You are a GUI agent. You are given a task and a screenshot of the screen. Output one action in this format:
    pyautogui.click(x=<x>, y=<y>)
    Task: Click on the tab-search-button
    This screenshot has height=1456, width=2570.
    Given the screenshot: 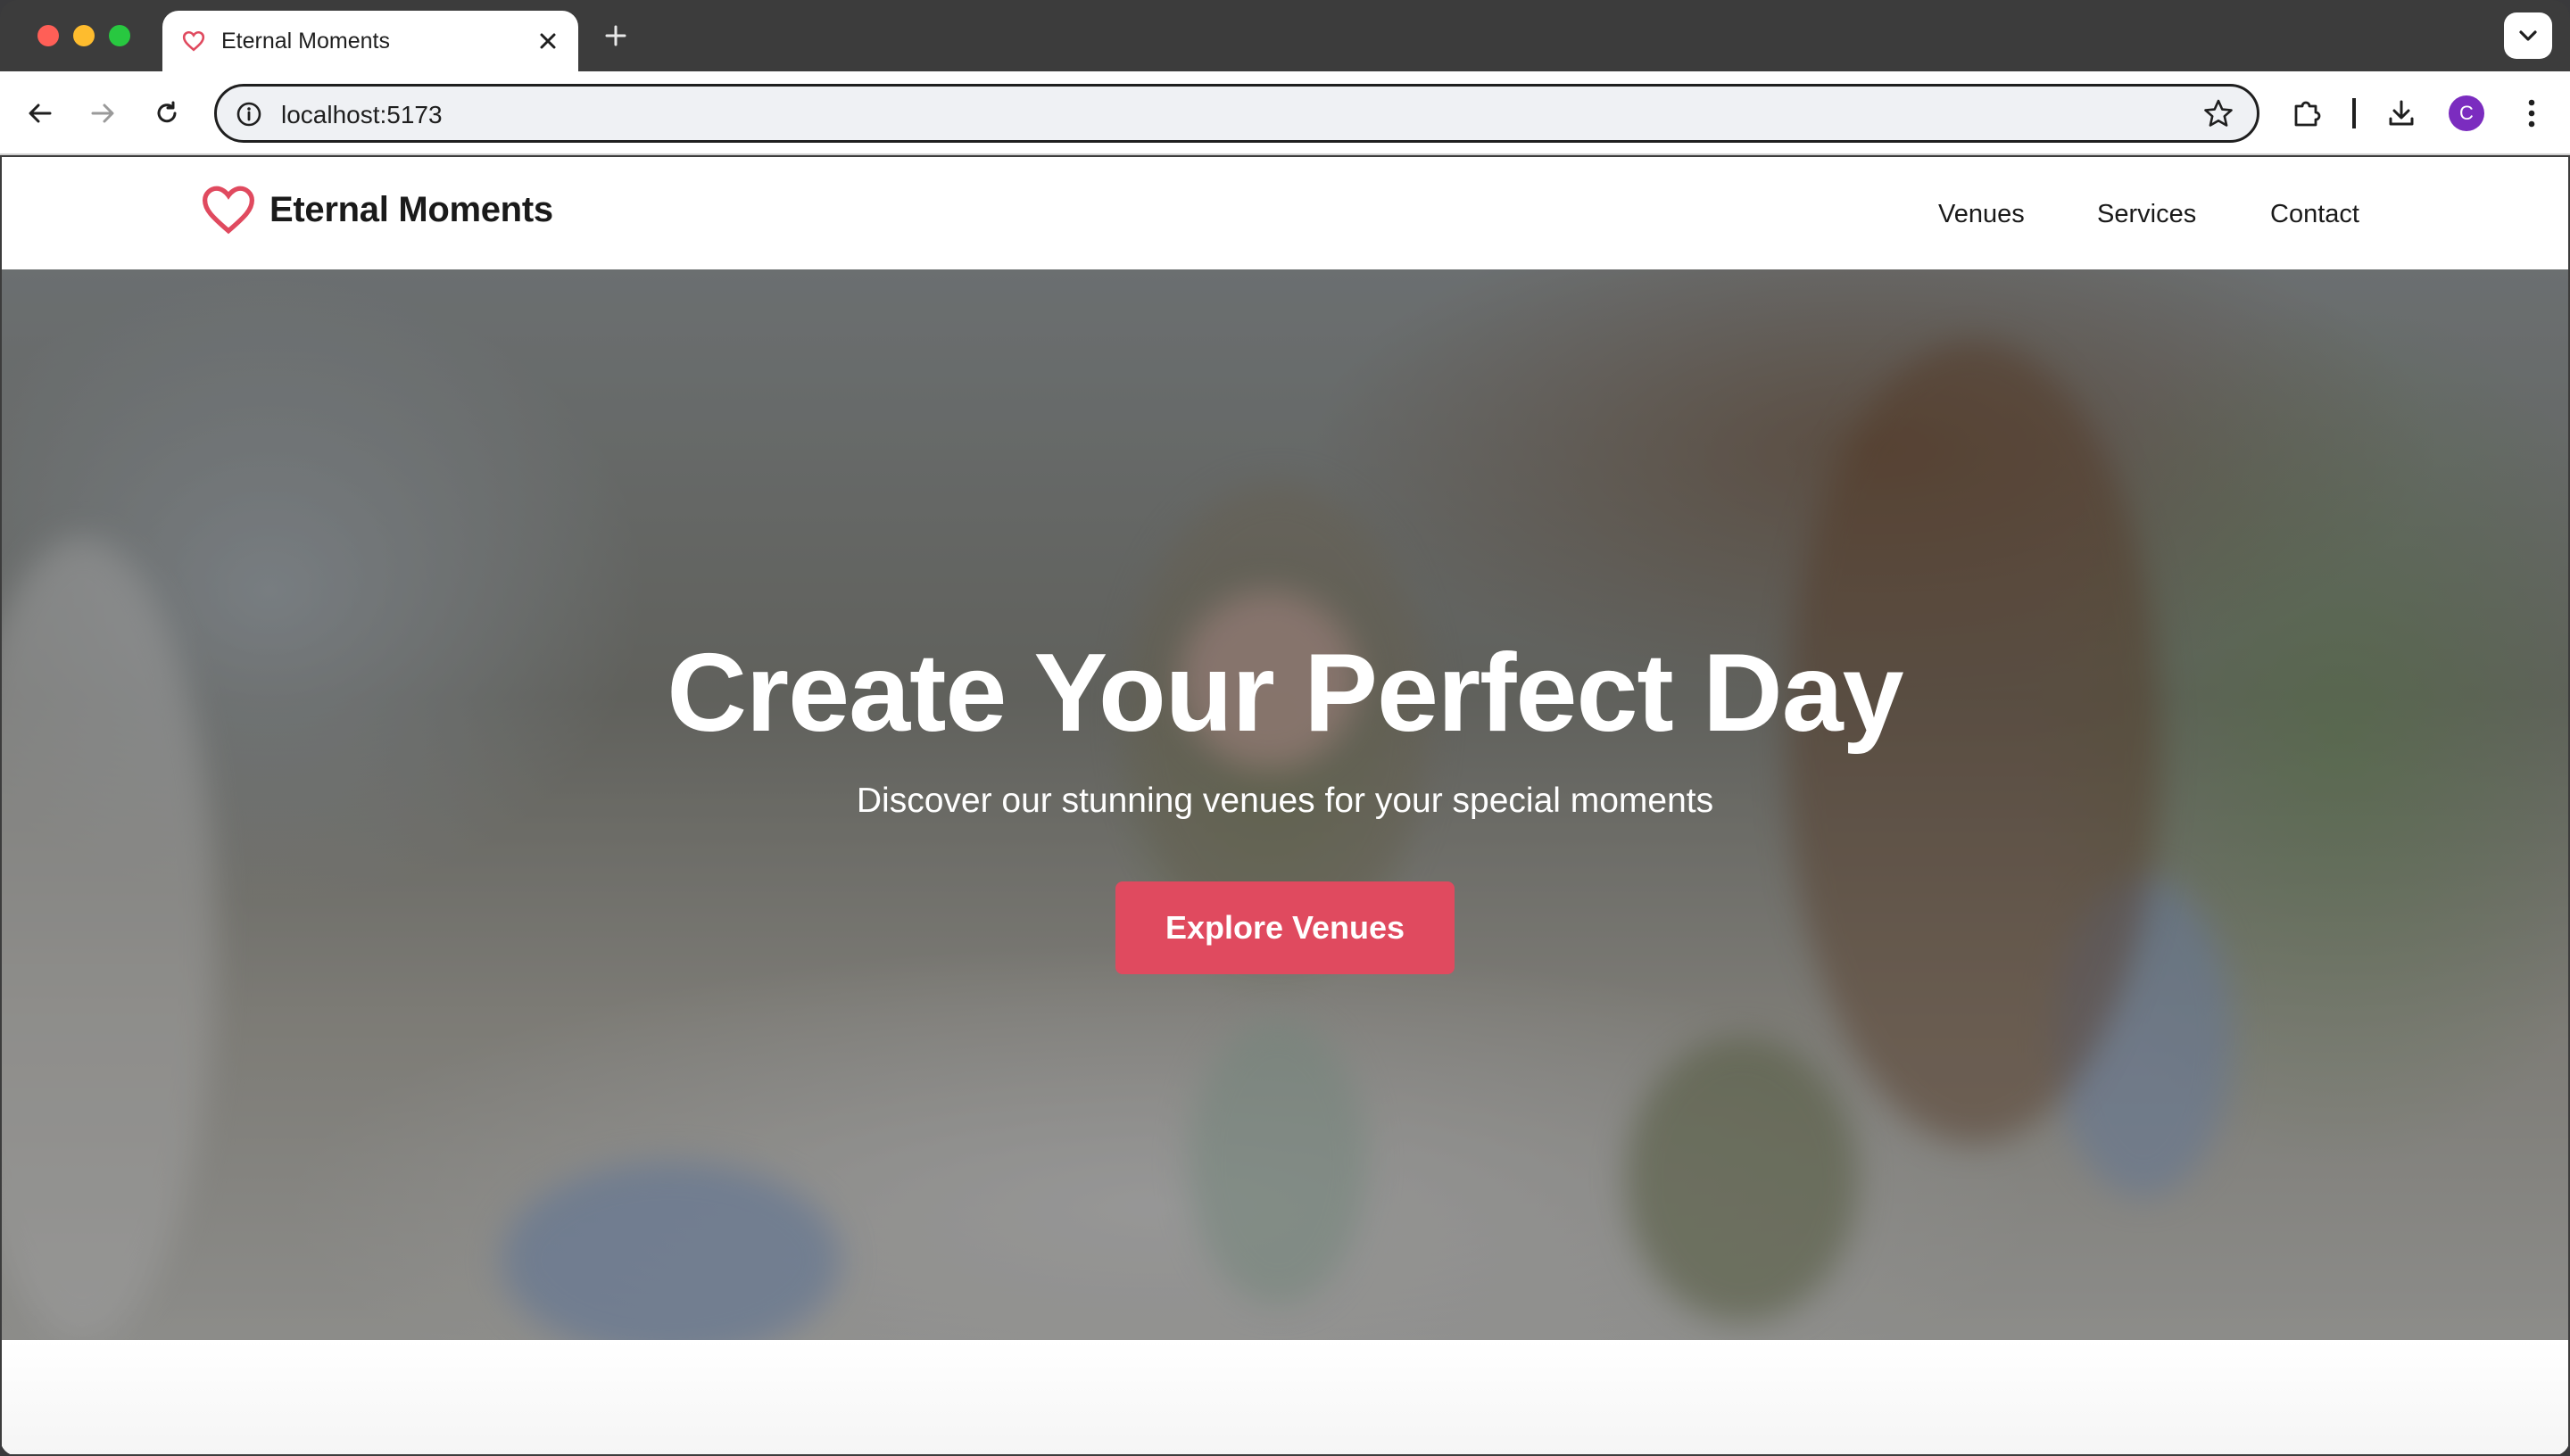 What is the action you would take?
    pyautogui.click(x=2528, y=35)
    